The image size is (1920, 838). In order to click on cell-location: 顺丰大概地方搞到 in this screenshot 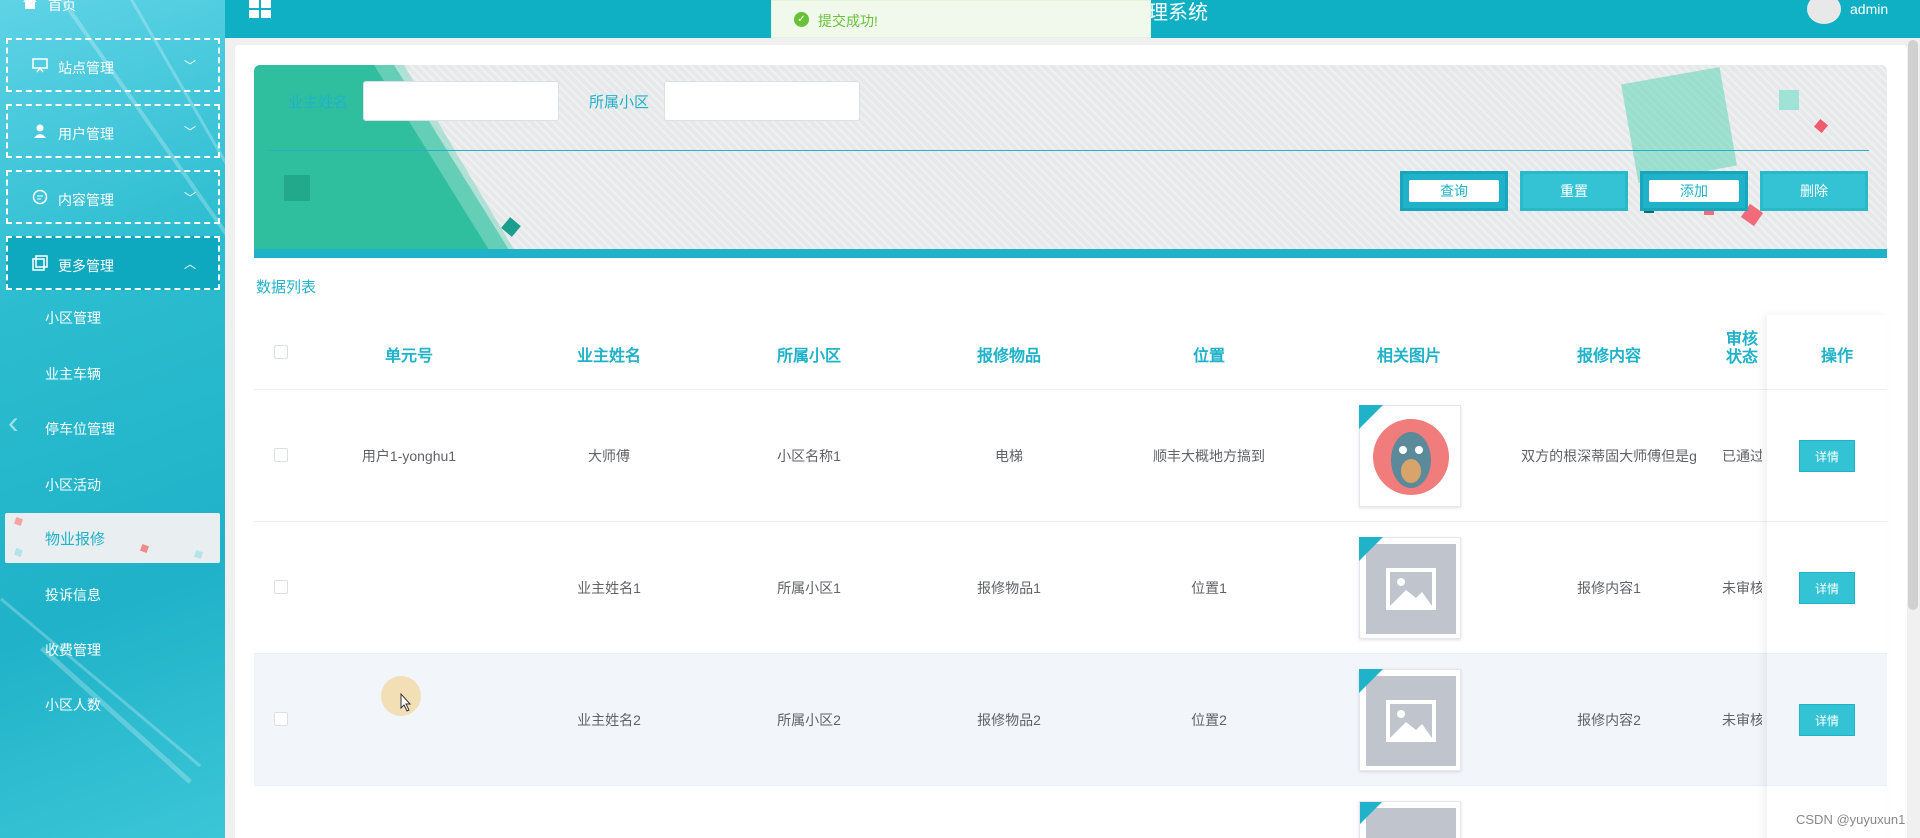, I will do `click(1209, 456)`.